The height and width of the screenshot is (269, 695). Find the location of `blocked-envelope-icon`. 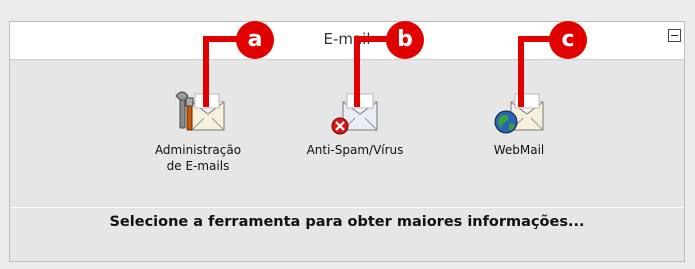

blocked-envelope-icon is located at coordinates (354, 114).